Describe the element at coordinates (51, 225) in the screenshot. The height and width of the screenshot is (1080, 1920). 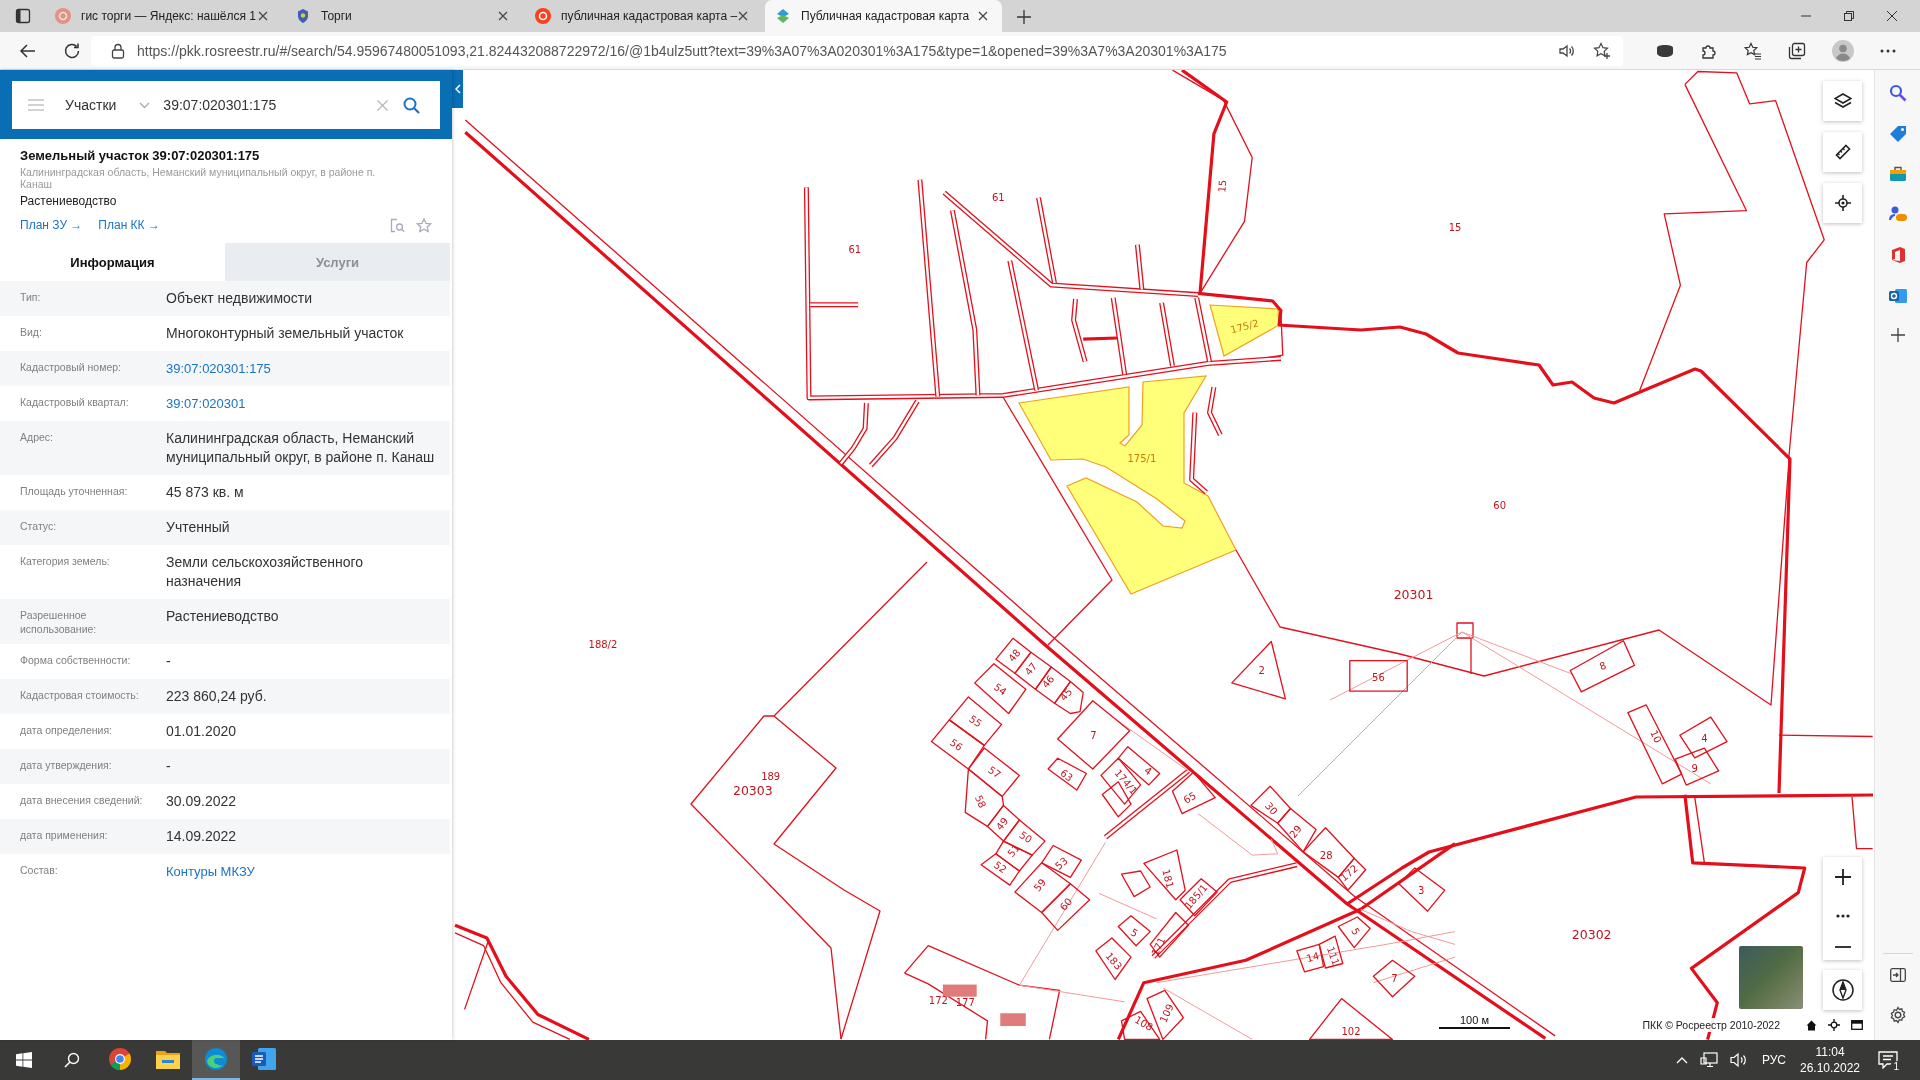
I see `plan-link: План ЗУ →` at that location.